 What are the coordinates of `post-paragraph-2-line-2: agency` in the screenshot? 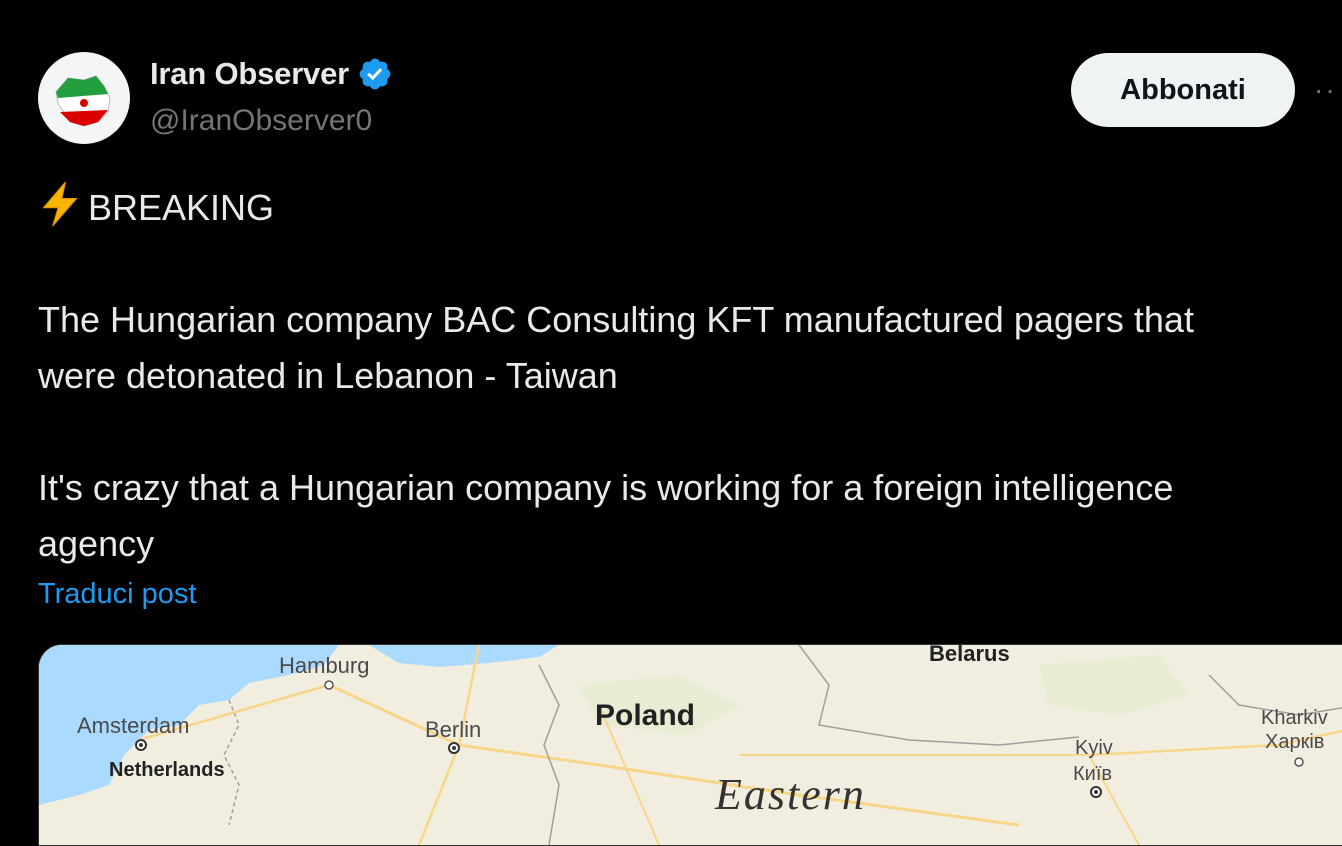 It's located at (96, 543).